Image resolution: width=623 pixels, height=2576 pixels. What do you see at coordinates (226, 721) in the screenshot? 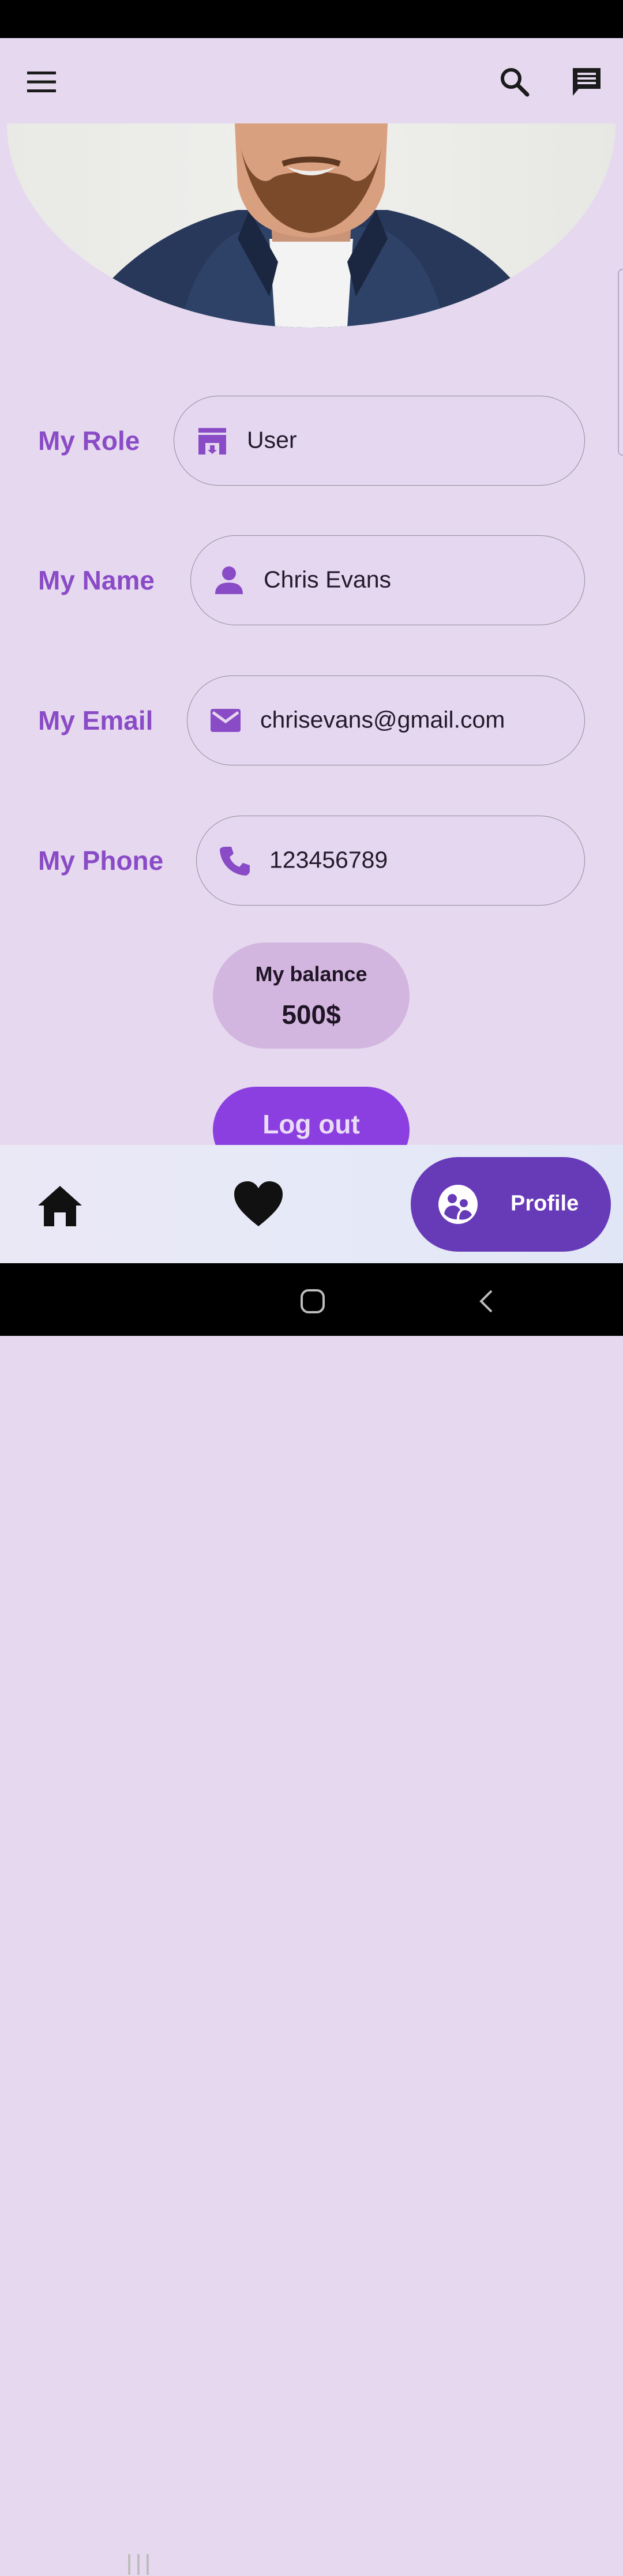
I see `mail-icon` at bounding box center [226, 721].